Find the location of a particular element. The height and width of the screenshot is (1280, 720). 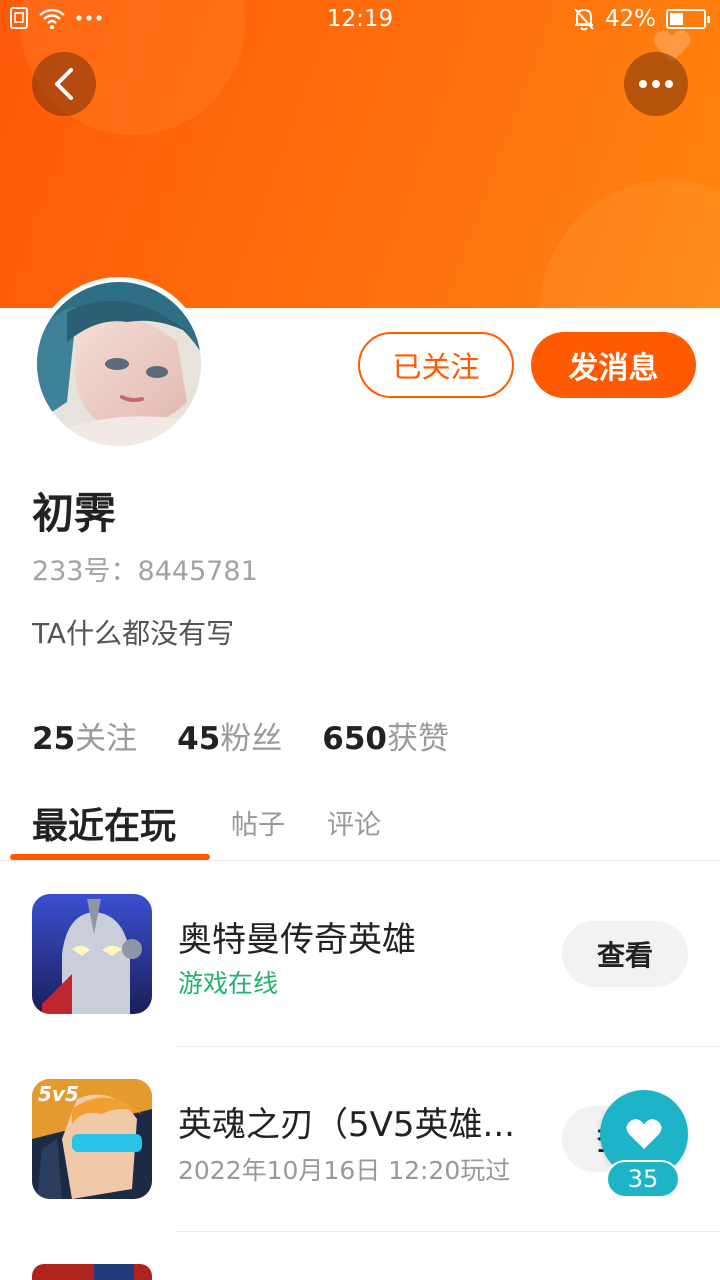

more-options-button is located at coordinates (656, 84).